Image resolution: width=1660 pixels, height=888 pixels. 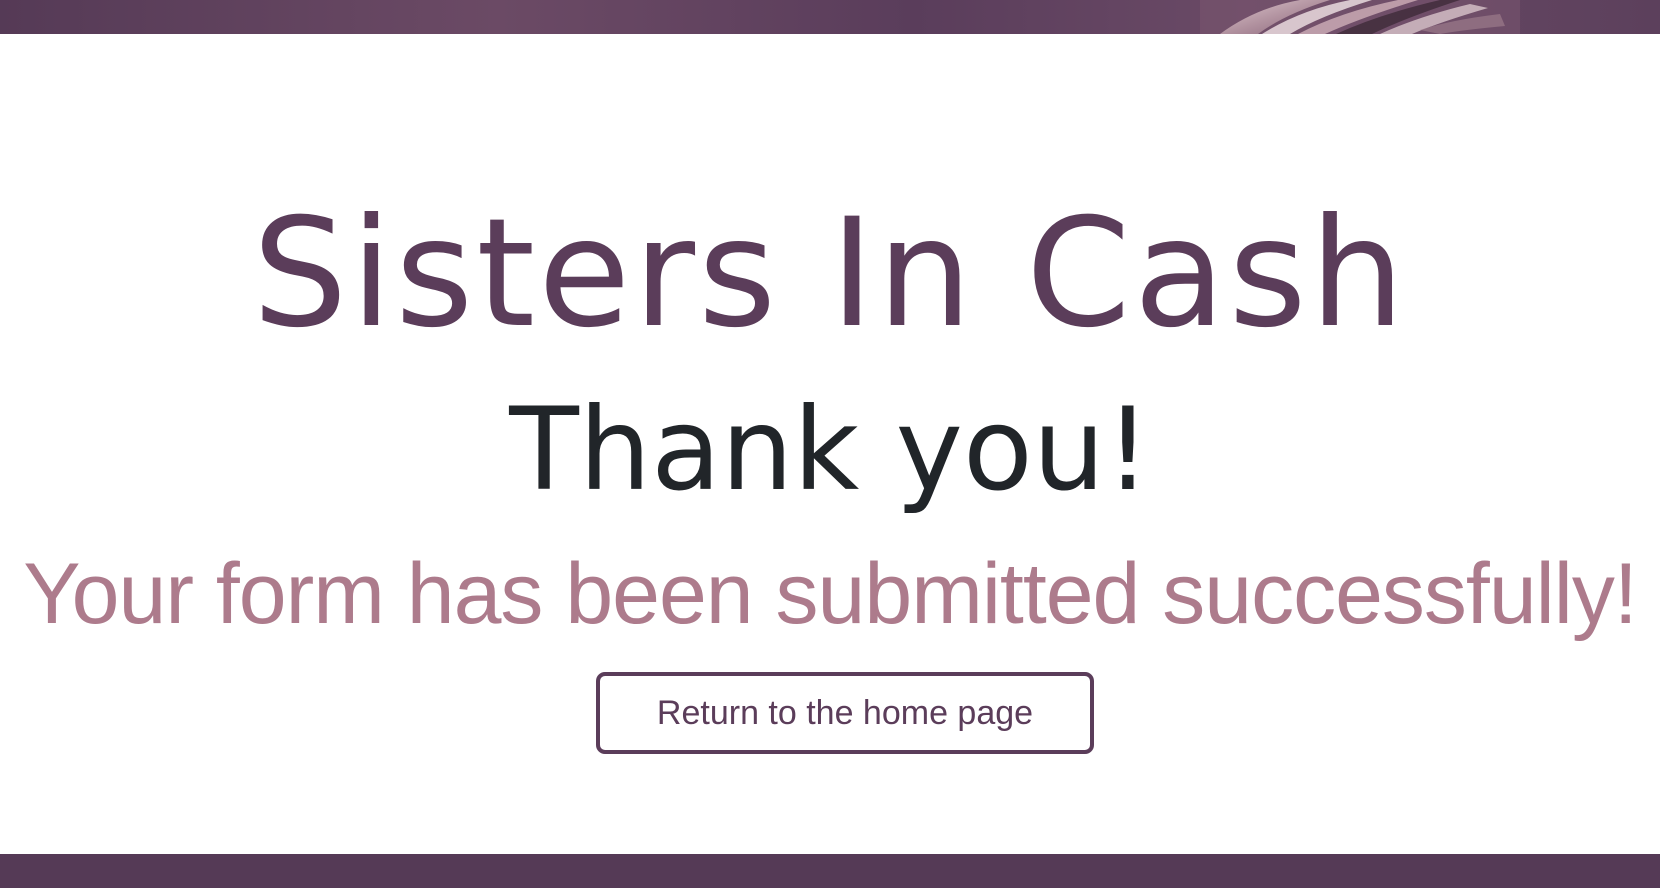 What do you see at coordinates (830, 274) in the screenshot?
I see `brand-title: Sisters In Cash` at bounding box center [830, 274].